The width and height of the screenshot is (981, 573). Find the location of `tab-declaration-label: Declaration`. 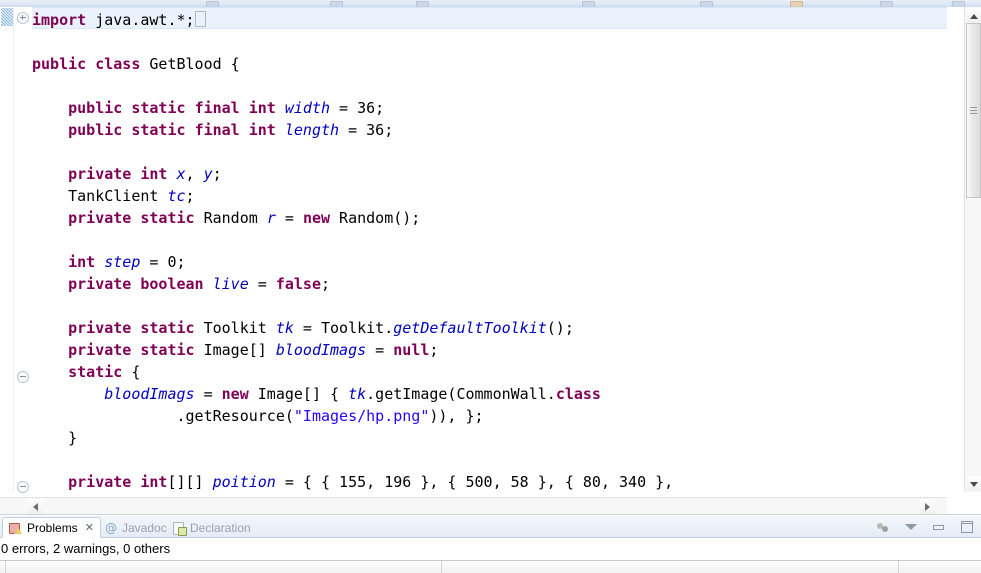

tab-declaration-label: Declaration is located at coordinates (220, 527).